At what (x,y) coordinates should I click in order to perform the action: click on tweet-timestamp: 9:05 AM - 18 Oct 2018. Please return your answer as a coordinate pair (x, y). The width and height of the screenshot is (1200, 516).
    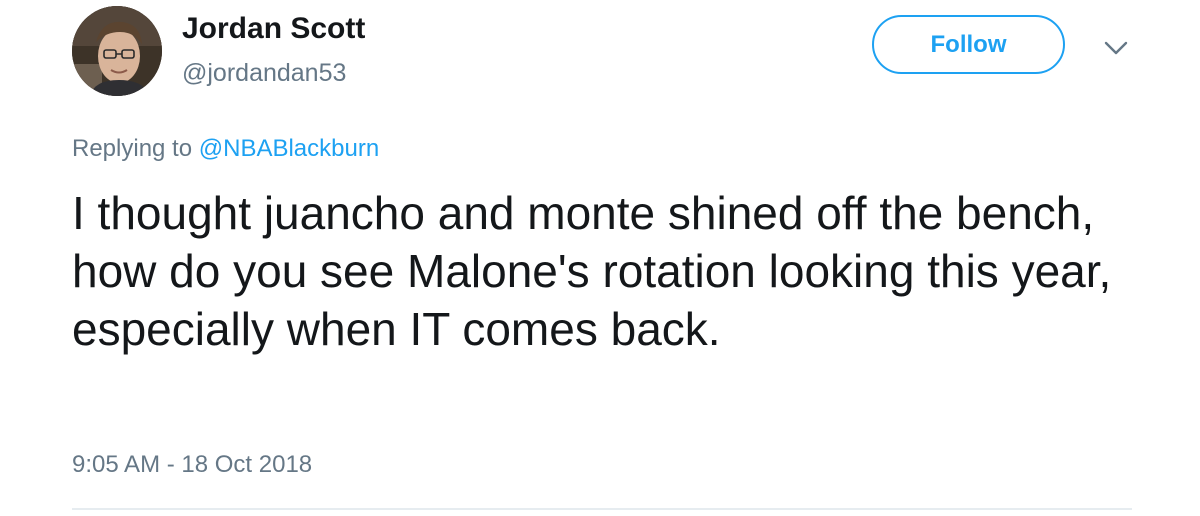
    Looking at the image, I should click on (192, 465).